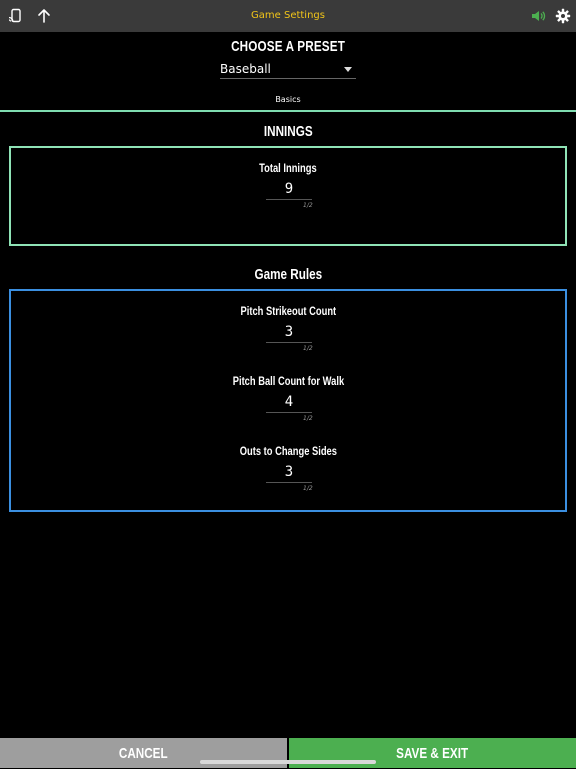 The image size is (576, 769). I want to click on field-label-text: Total Innings, so click(288, 168).